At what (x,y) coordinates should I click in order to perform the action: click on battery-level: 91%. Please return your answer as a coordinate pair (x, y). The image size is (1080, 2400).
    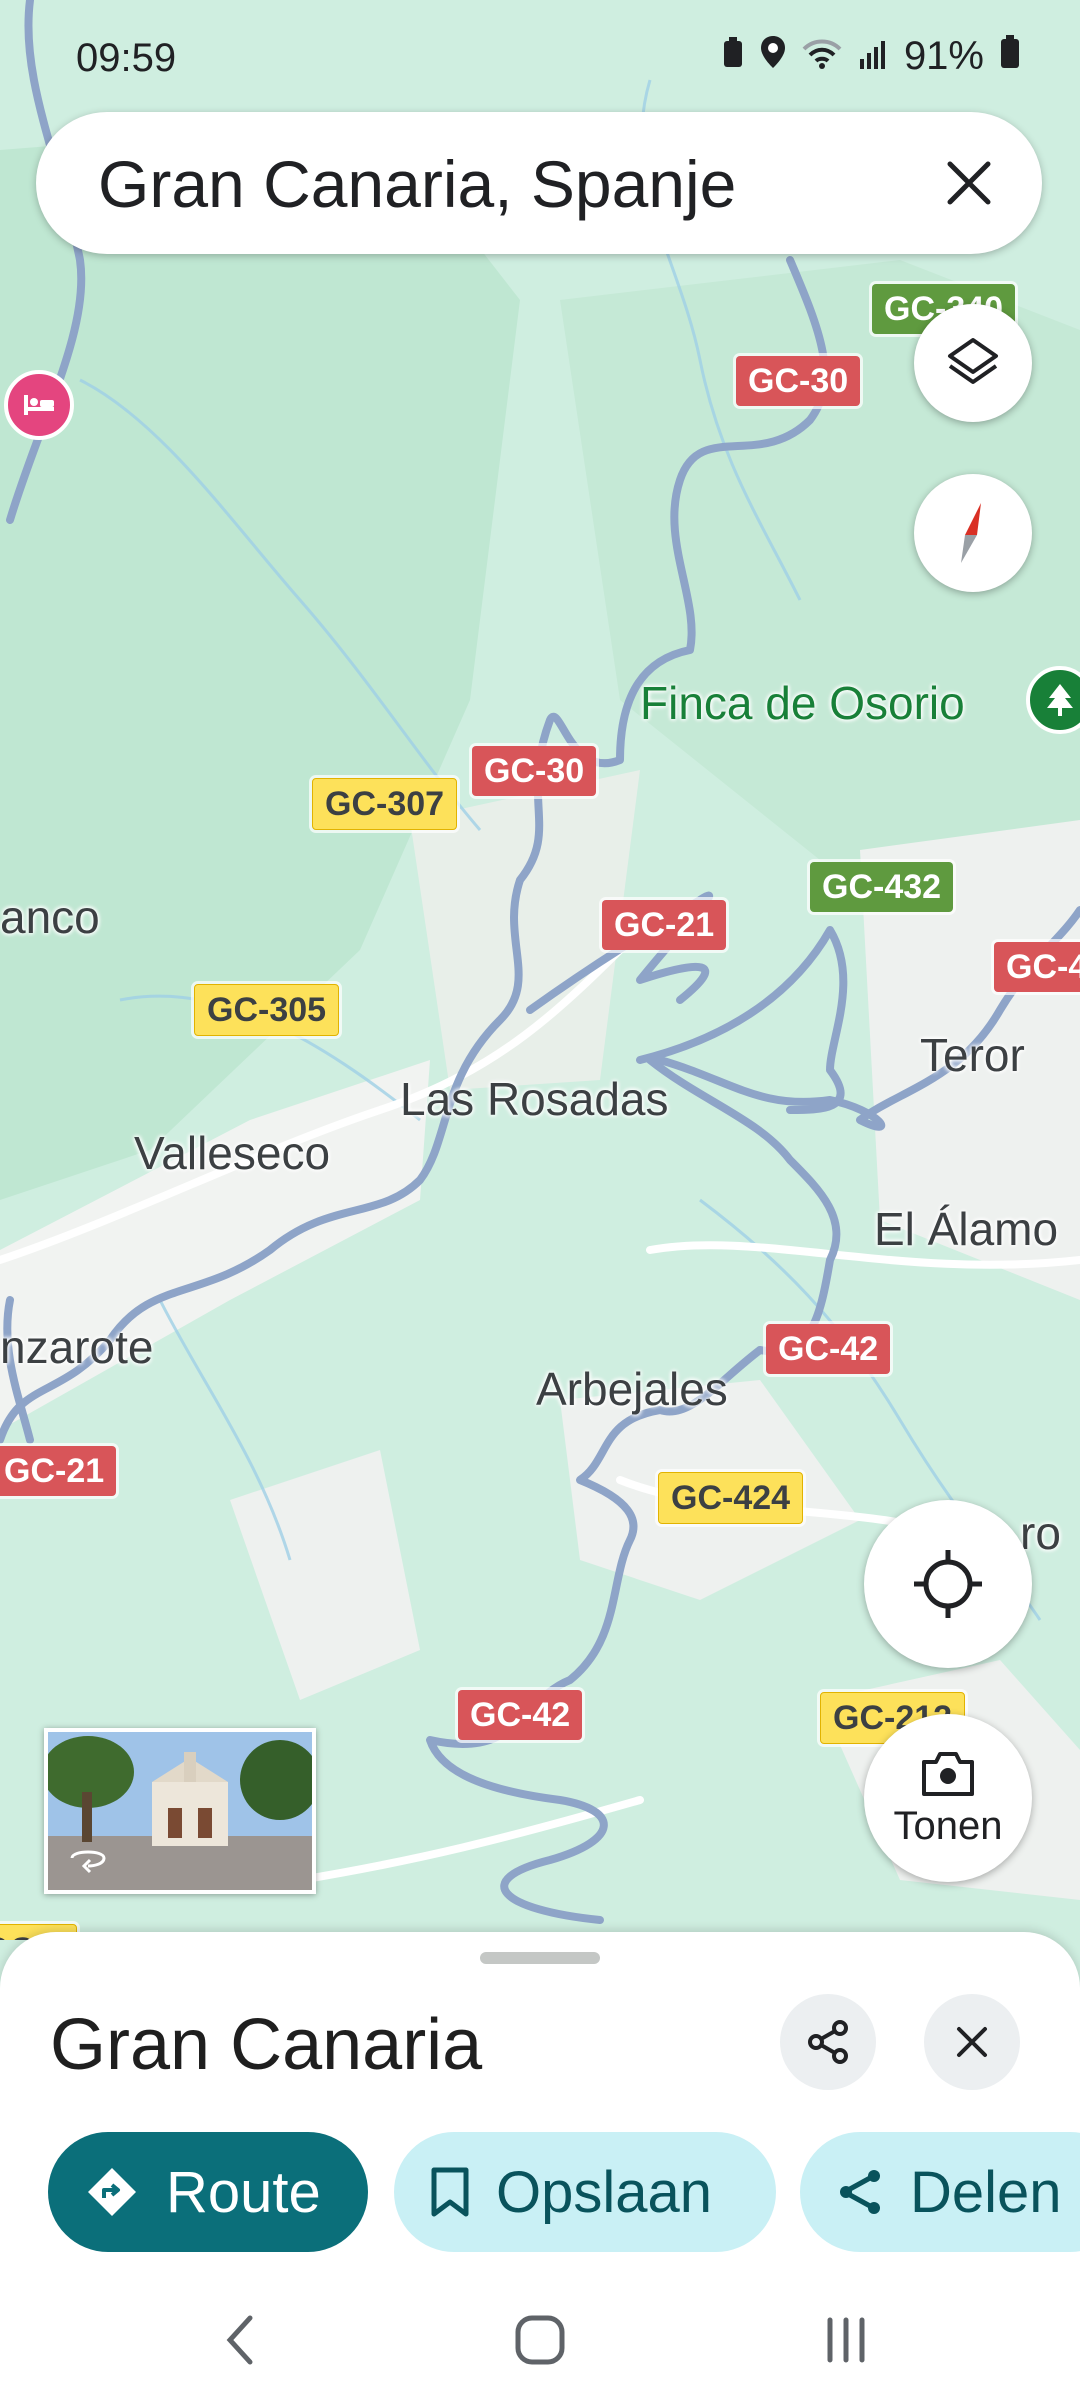
    Looking at the image, I should click on (943, 56).